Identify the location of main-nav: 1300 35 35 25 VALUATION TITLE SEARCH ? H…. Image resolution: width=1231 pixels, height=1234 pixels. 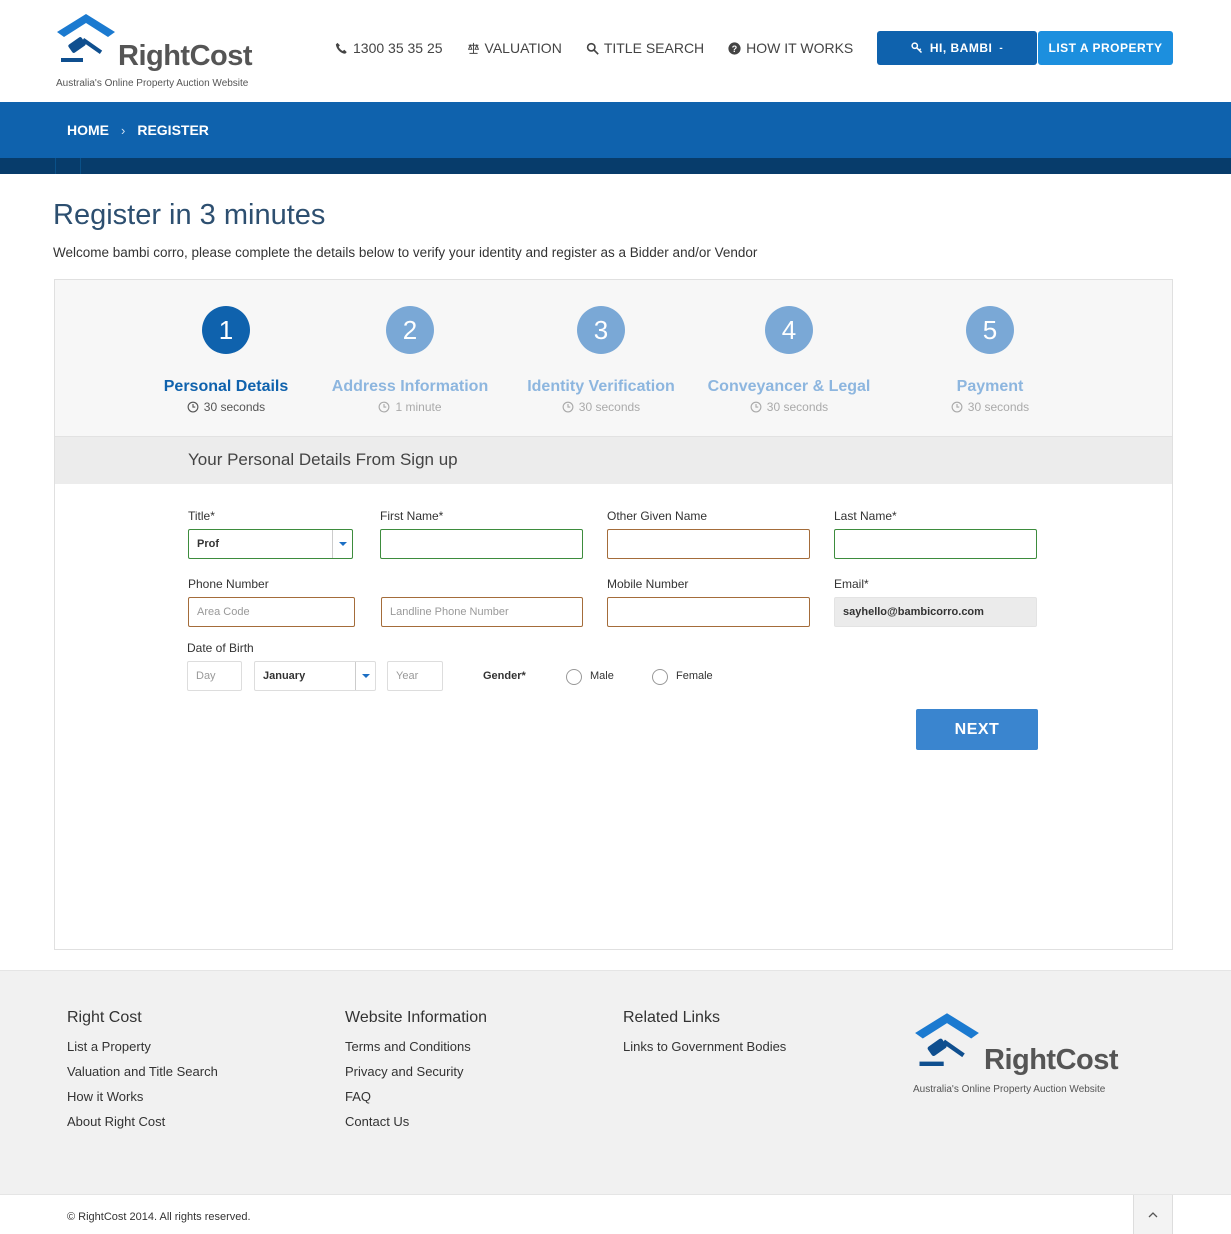
(594, 48).